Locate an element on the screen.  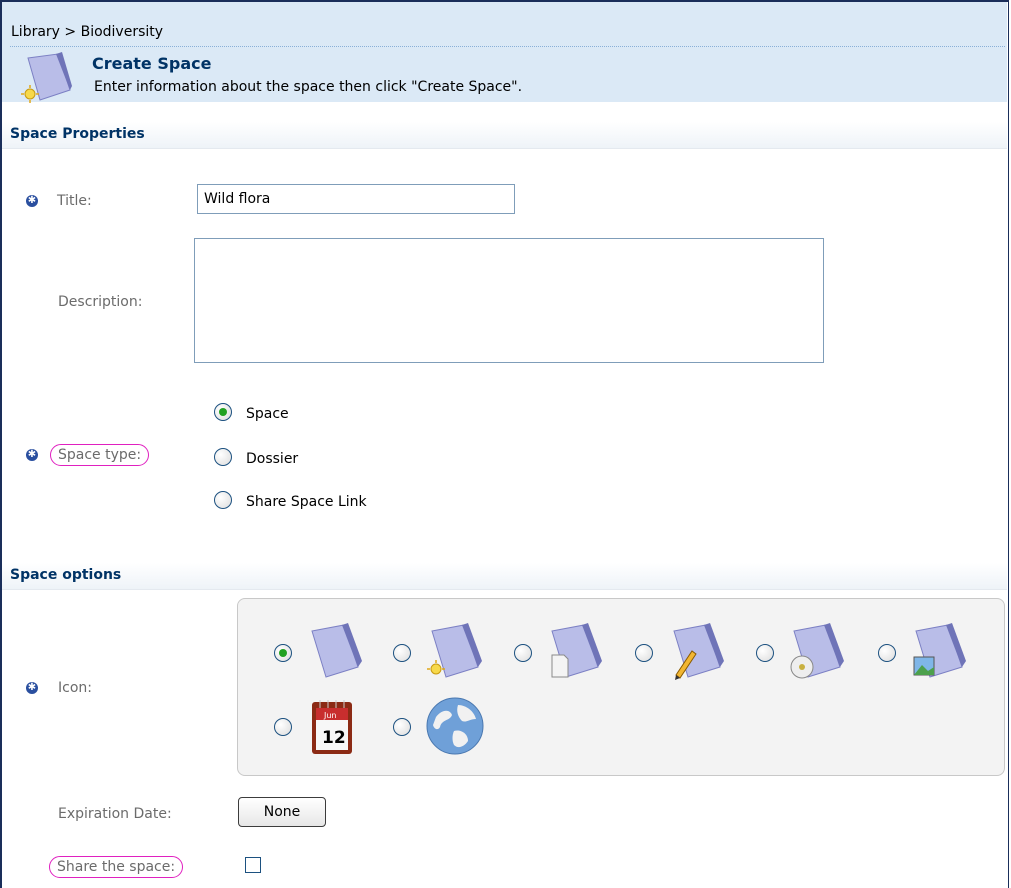
section-title: Space options is located at coordinates (66, 575).